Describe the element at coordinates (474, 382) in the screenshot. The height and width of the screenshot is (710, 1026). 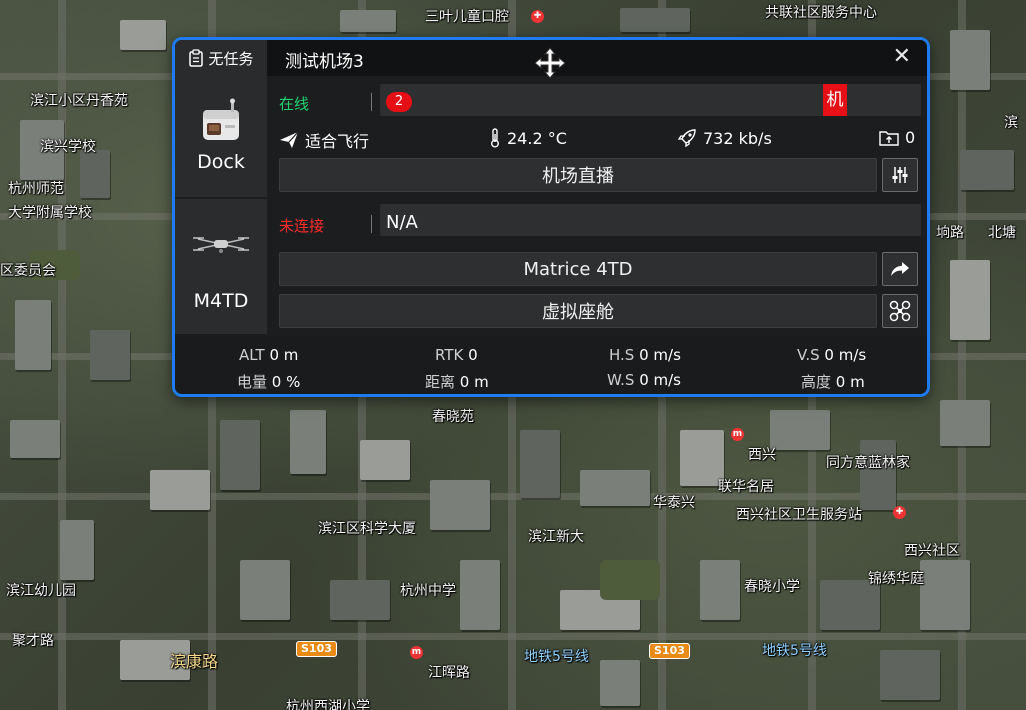
I see `distance-value: 0 m` at that location.